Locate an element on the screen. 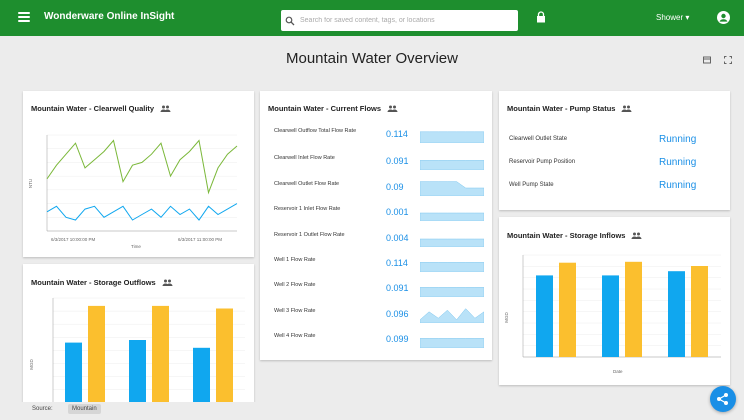 Image resolution: width=744 pixels, height=420 pixels. card-title: Mountain Water - Current Flows is located at coordinates (333, 108).